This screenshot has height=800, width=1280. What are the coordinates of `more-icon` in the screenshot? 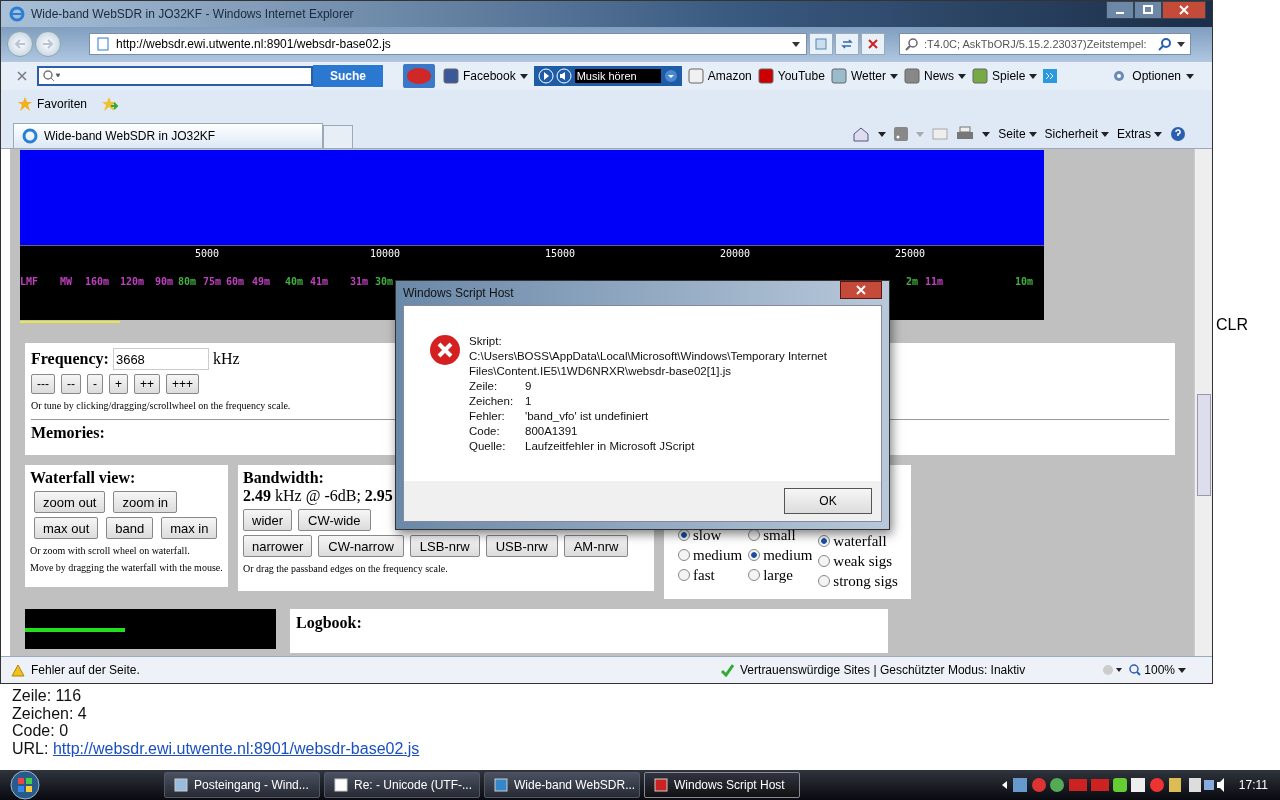 It's located at (1050, 76).